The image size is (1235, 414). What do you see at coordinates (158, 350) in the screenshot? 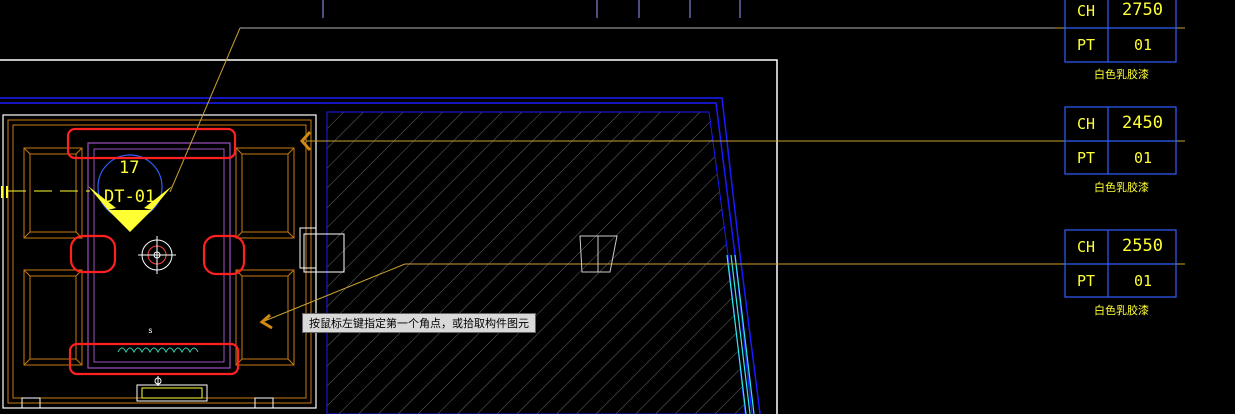
I see `curtain-fringe` at bounding box center [158, 350].